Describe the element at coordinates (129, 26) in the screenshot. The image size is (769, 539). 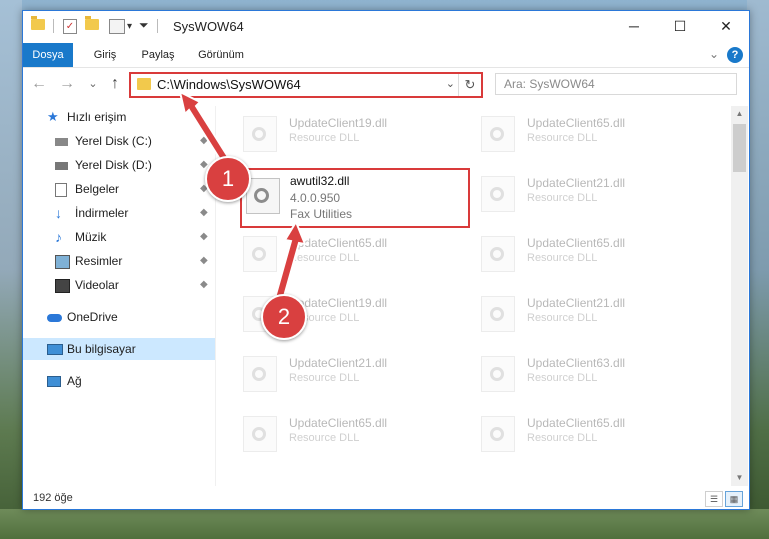
I see `chevron-down-icon: ▾` at that location.